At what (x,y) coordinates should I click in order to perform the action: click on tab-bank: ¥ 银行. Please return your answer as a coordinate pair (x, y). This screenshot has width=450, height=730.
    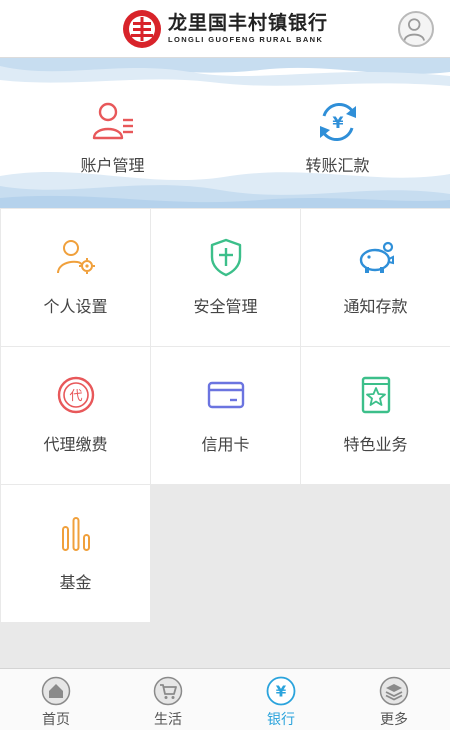
    Looking at the image, I should click on (281, 699).